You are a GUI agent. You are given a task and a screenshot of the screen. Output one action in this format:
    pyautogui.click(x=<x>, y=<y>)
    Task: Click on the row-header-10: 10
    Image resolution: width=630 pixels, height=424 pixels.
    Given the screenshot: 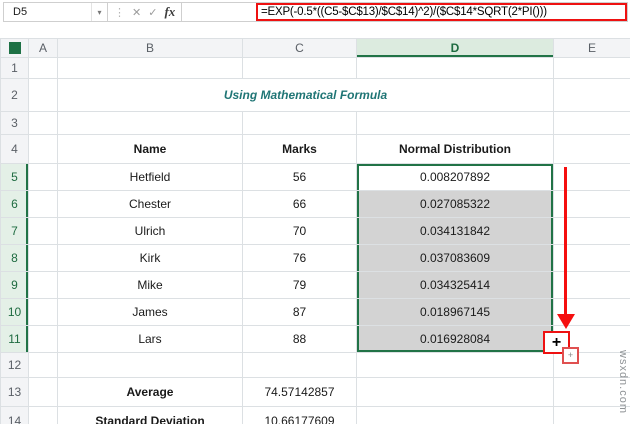 What is the action you would take?
    pyautogui.click(x=14, y=312)
    